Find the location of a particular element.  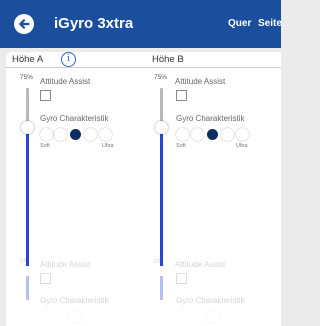

percent-top-a: 75% is located at coordinates (27, 77).